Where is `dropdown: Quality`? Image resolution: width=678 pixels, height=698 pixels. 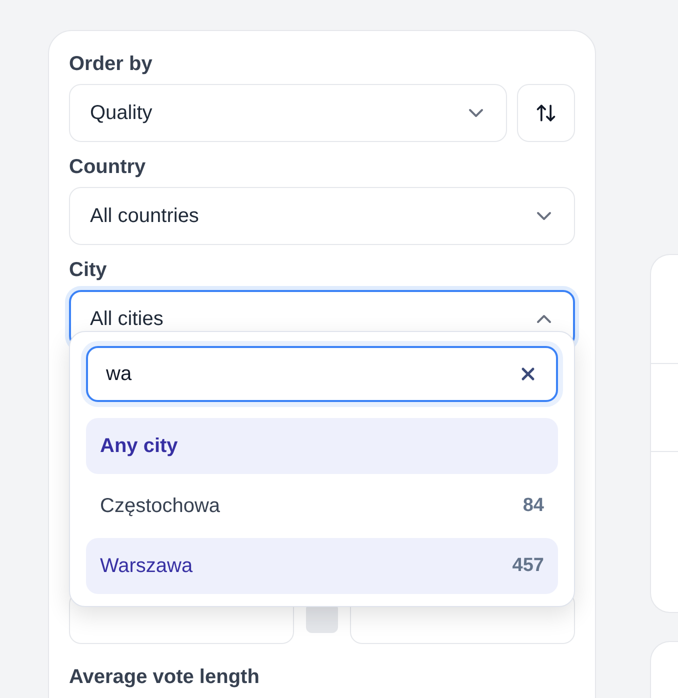
dropdown: Quality is located at coordinates (288, 113).